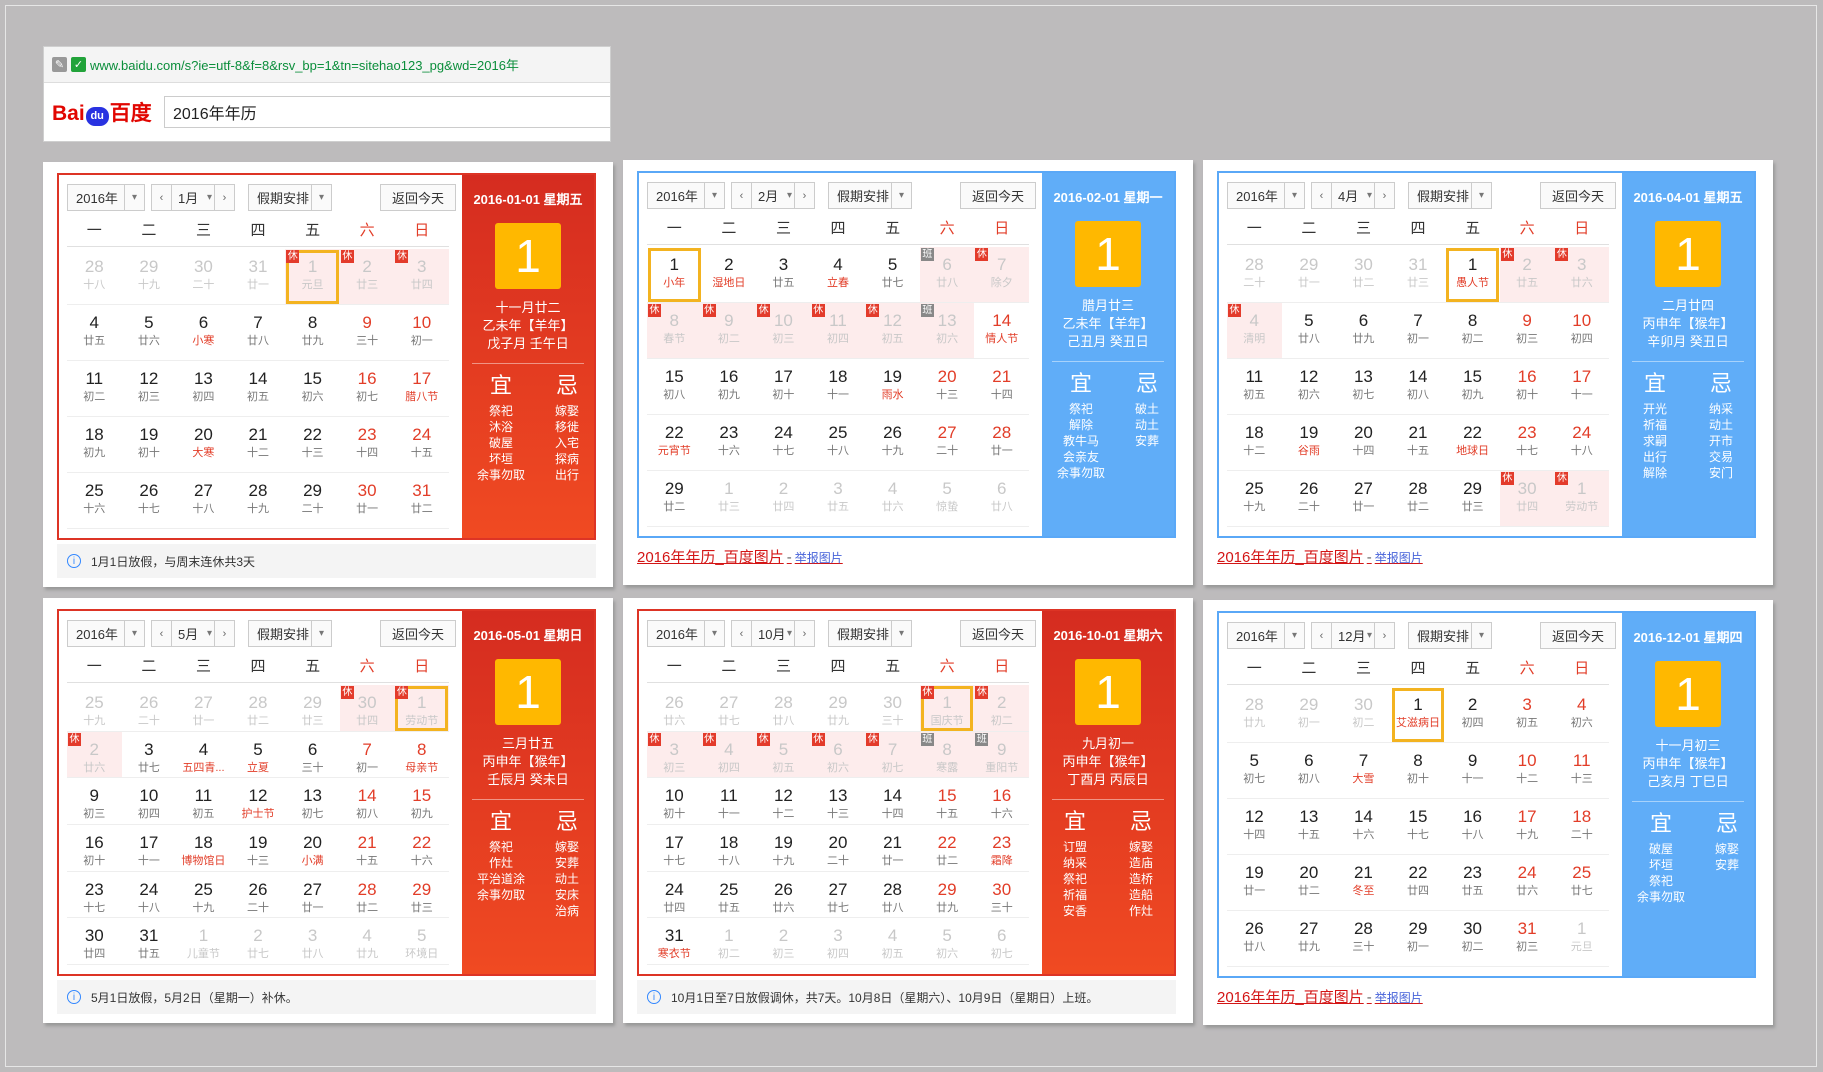  I want to click on day-cell: 19 十九, so click(783, 848).